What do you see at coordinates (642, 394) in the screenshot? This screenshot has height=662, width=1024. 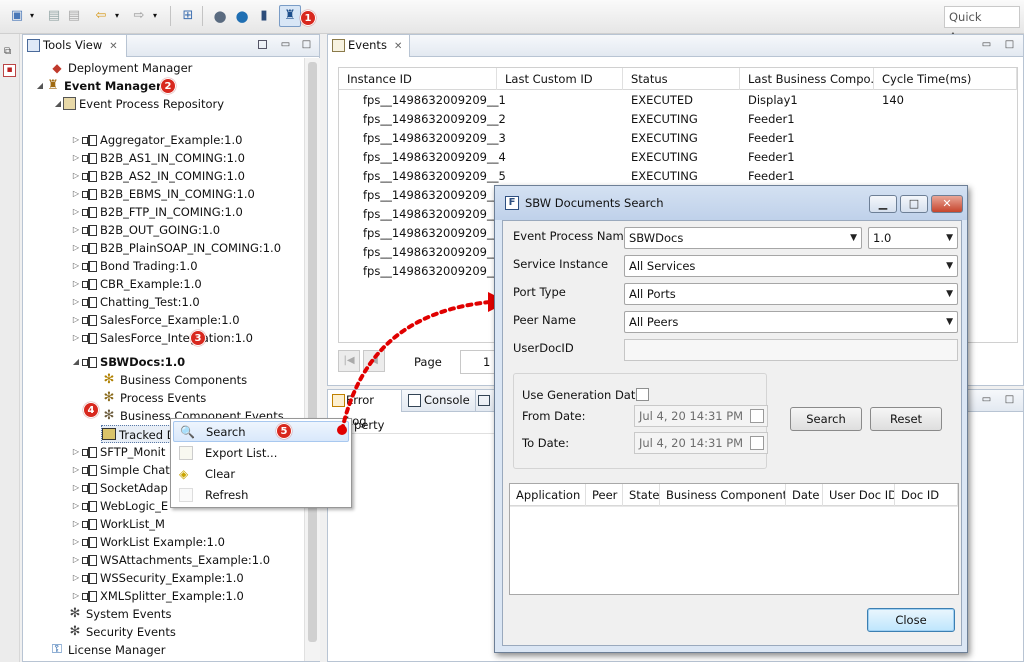 I see `use-generation-date-checkbox` at bounding box center [642, 394].